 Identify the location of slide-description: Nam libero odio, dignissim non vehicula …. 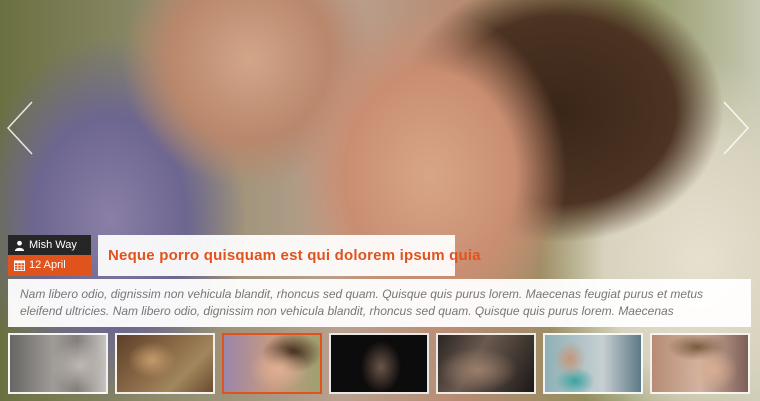
(362, 302).